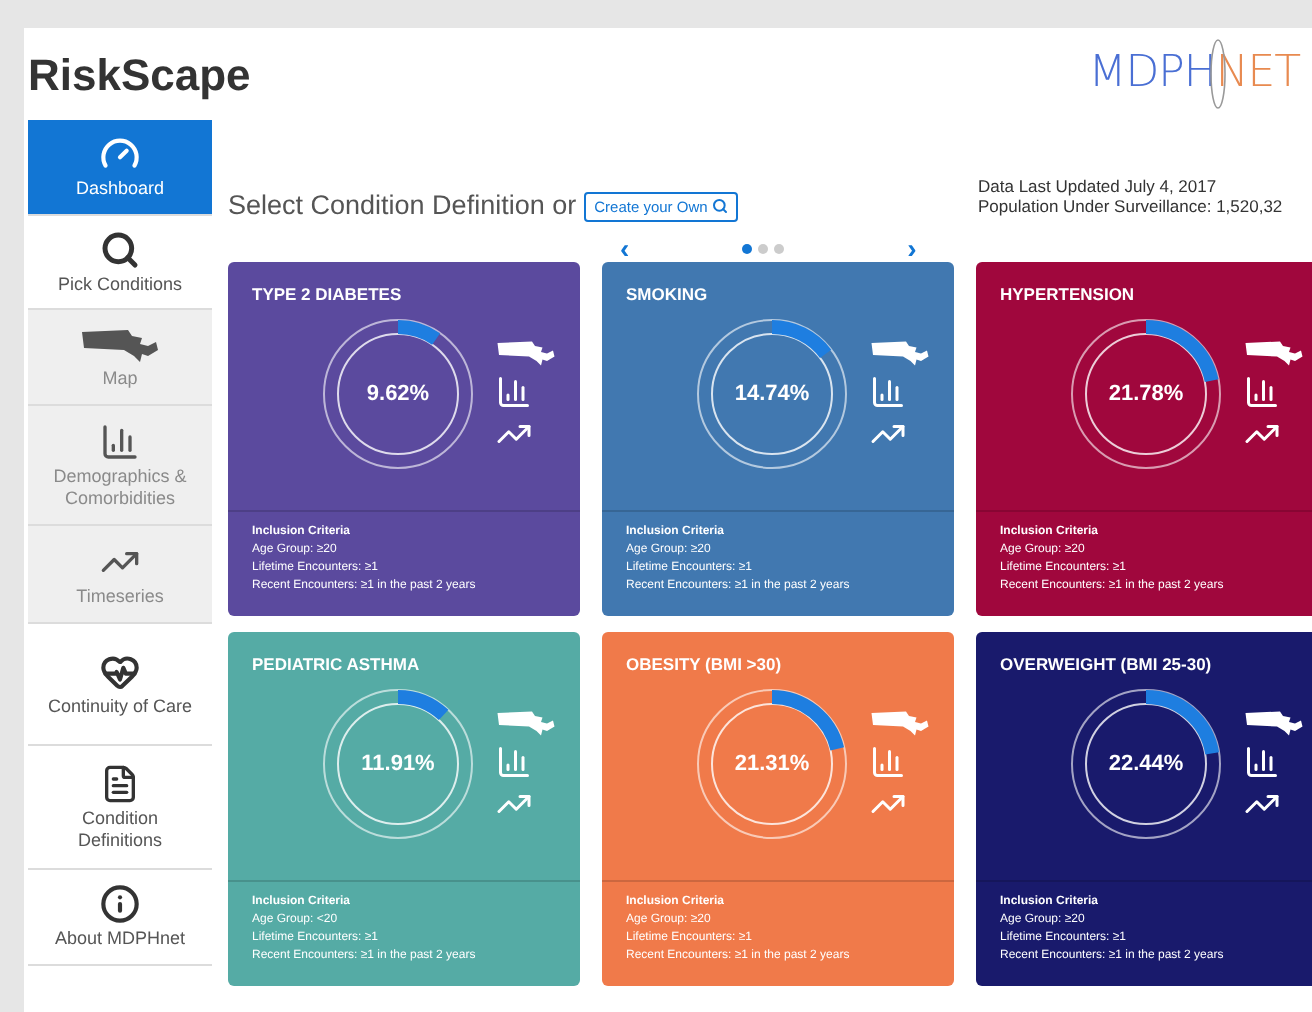  Describe the element at coordinates (120, 671) in the screenshot. I see `heart-pulse-icon` at that location.